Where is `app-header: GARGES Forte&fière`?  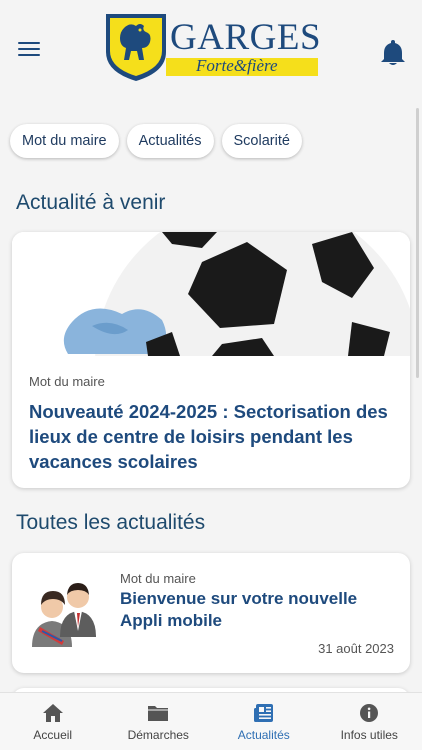
app-header: GARGES Forte&fière is located at coordinates (211, 50).